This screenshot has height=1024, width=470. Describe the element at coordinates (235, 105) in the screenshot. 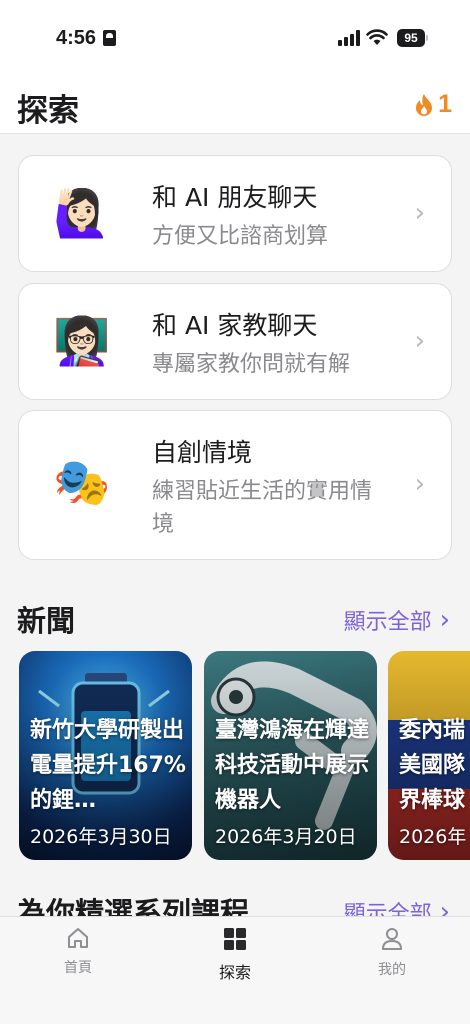

I see `header: 探索 1` at that location.